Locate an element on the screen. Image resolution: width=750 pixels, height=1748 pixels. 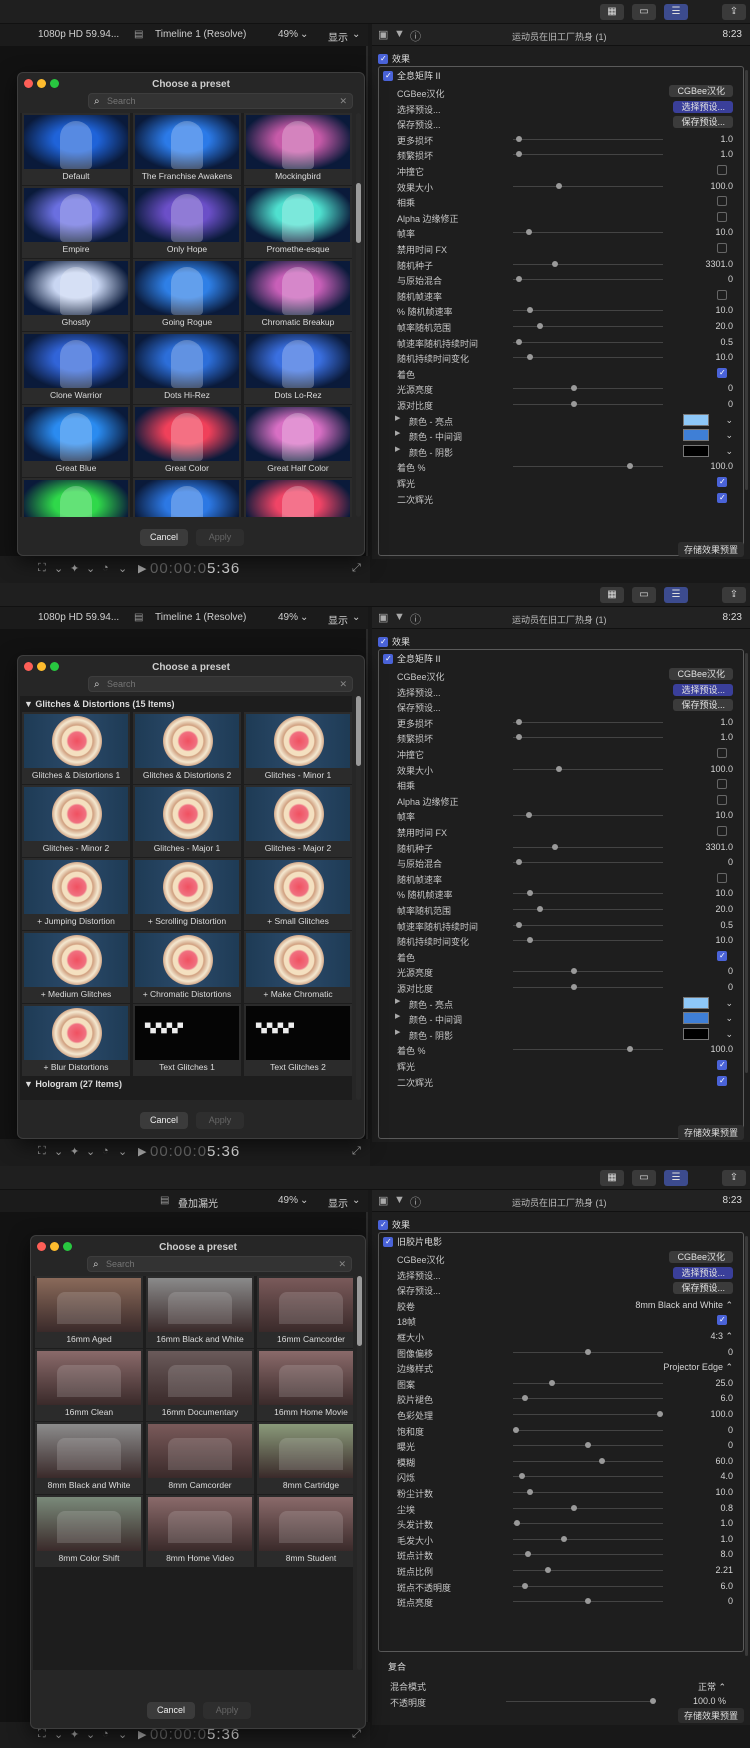
magic-wand-icon: ✦ is located at coordinates (74, 568).